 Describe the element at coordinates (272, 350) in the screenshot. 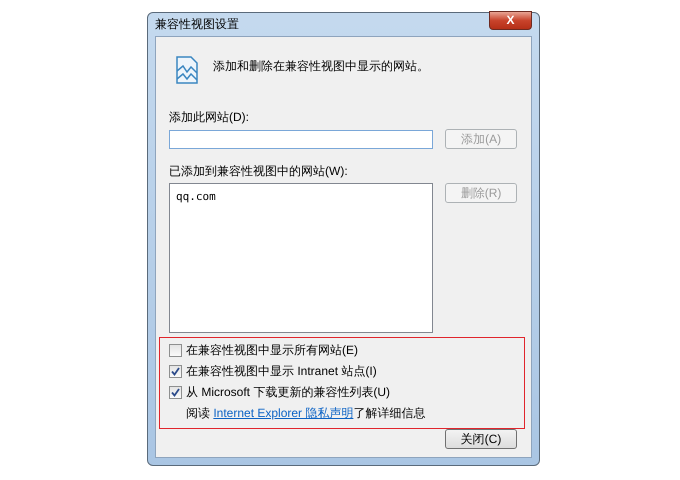

I see `option-label: 在兼容性视图中显示所有网站(E)` at that location.